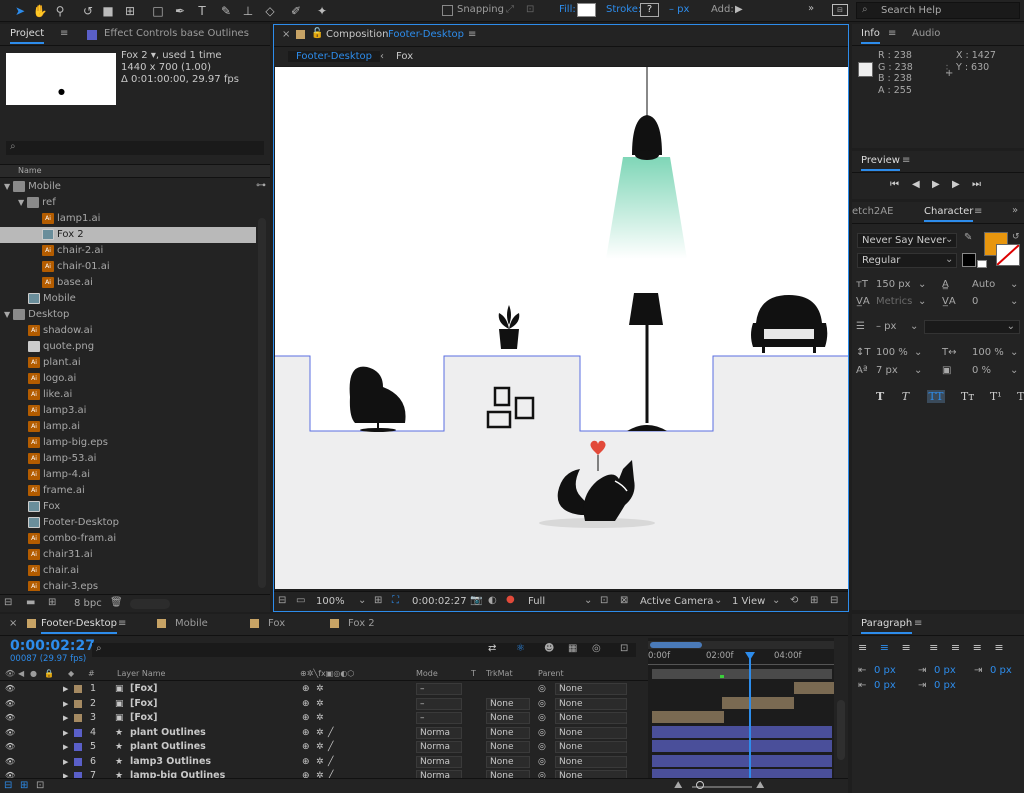 The width and height of the screenshot is (1024, 793). Describe the element at coordinates (330, 747) in the screenshot. I see `quality-switch-icon: ╱` at that location.